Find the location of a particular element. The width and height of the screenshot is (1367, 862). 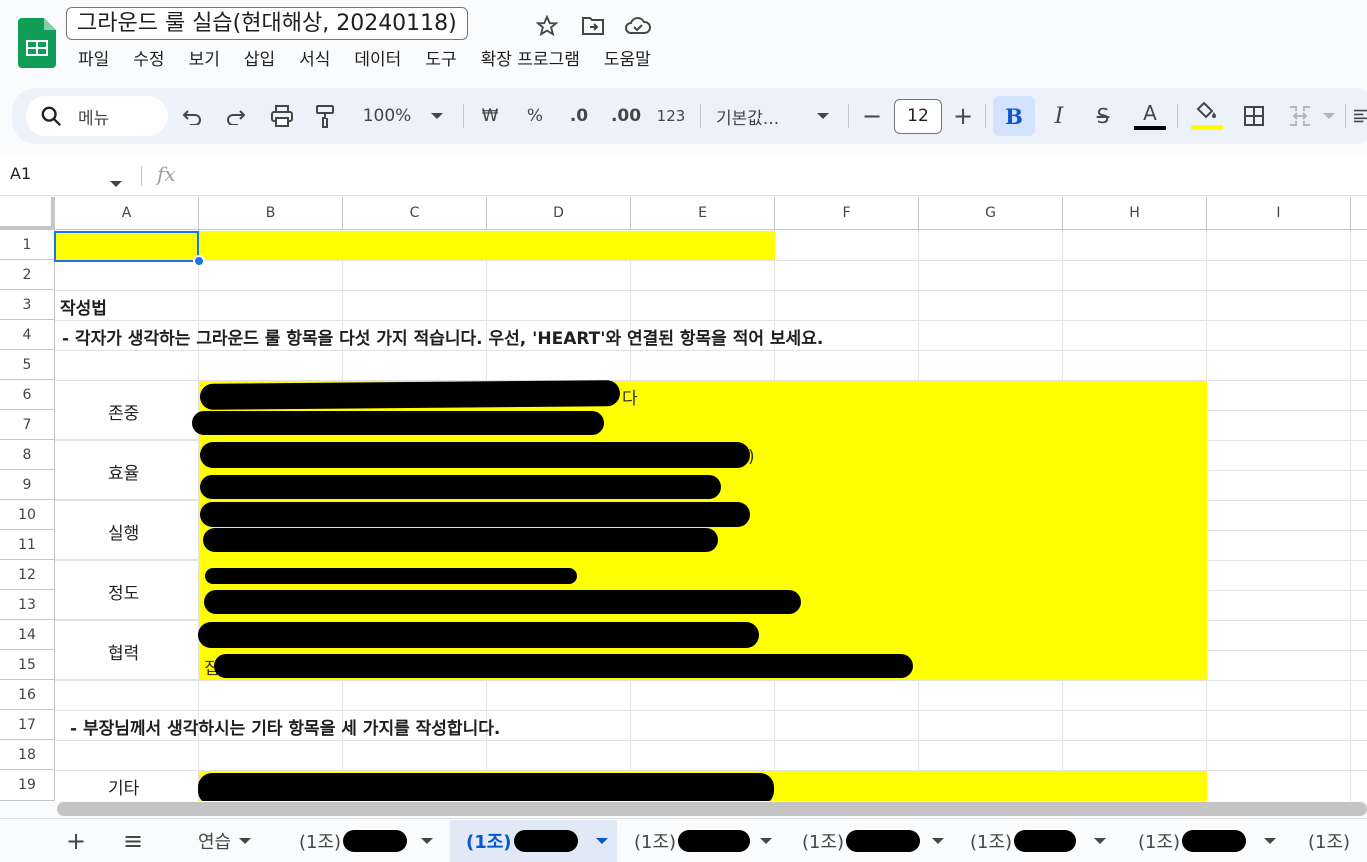

menu-edit: 수정 is located at coordinates (148, 60).